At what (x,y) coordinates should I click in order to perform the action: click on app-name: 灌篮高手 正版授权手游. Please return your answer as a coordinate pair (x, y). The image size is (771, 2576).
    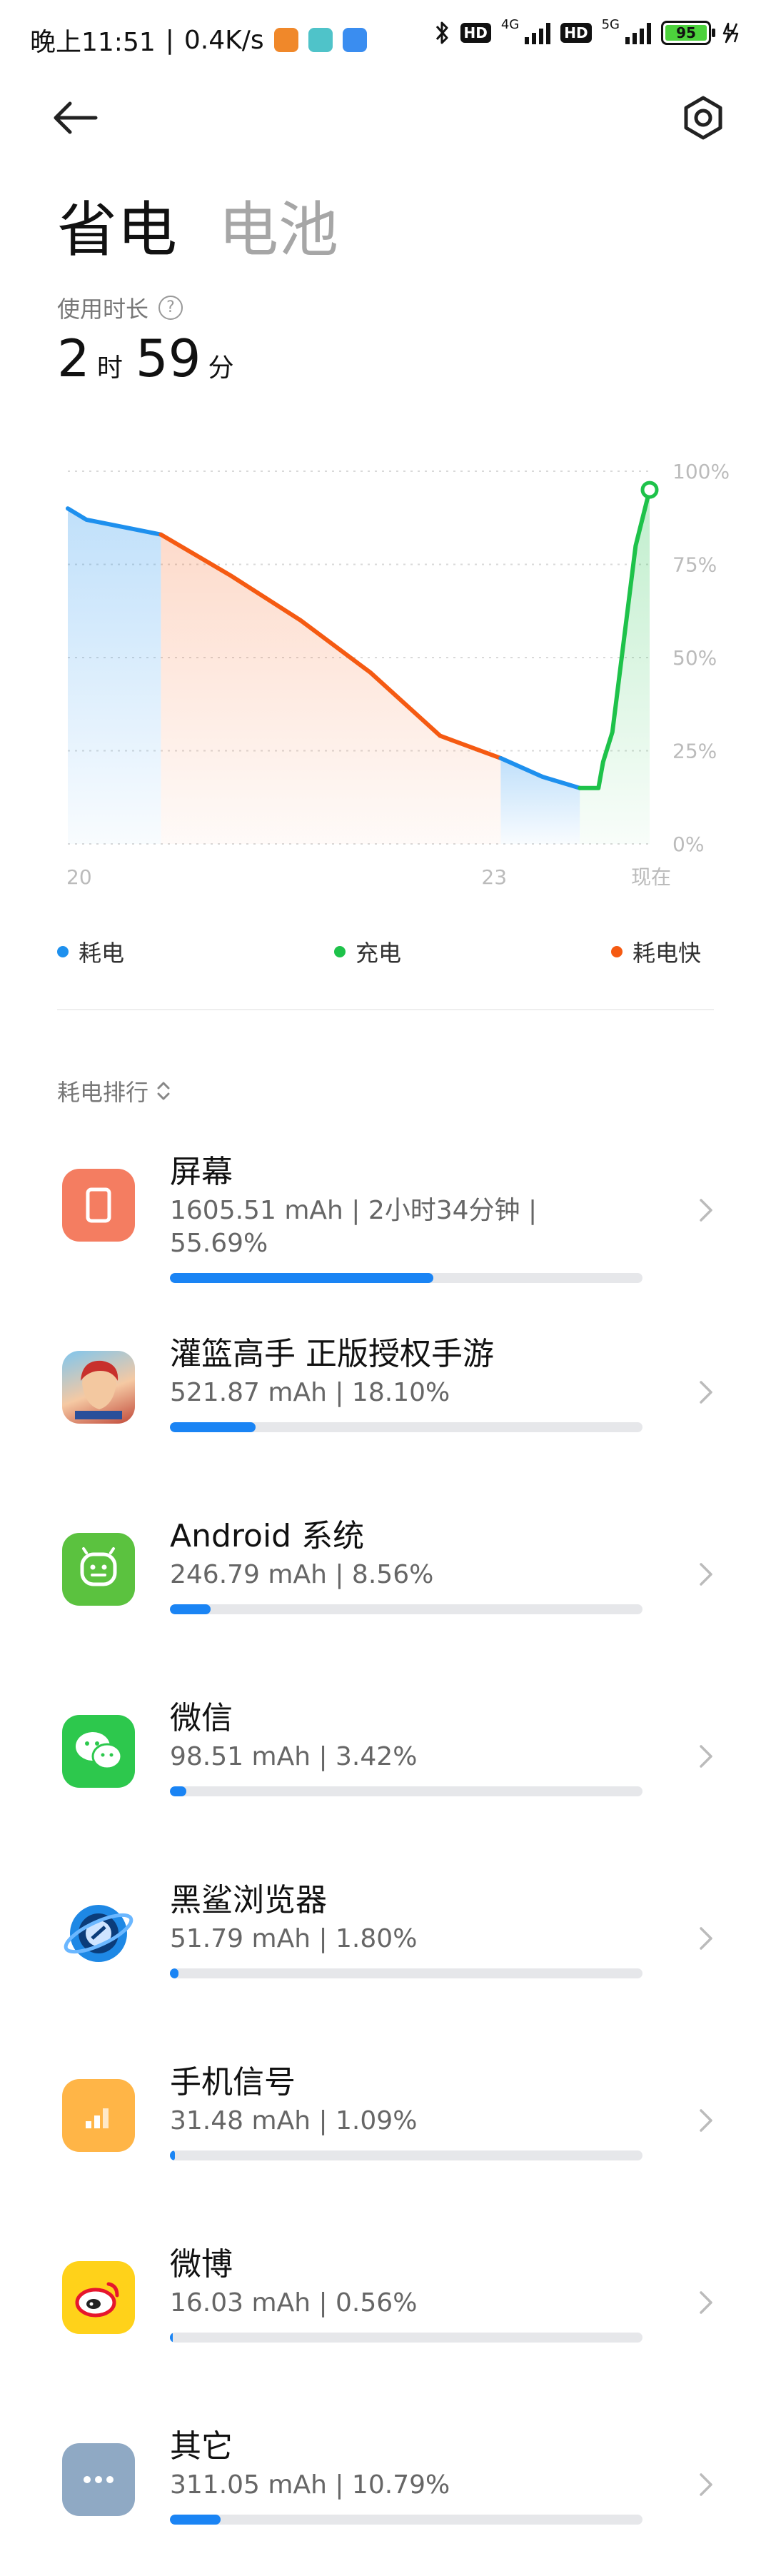
    Looking at the image, I should click on (332, 1354).